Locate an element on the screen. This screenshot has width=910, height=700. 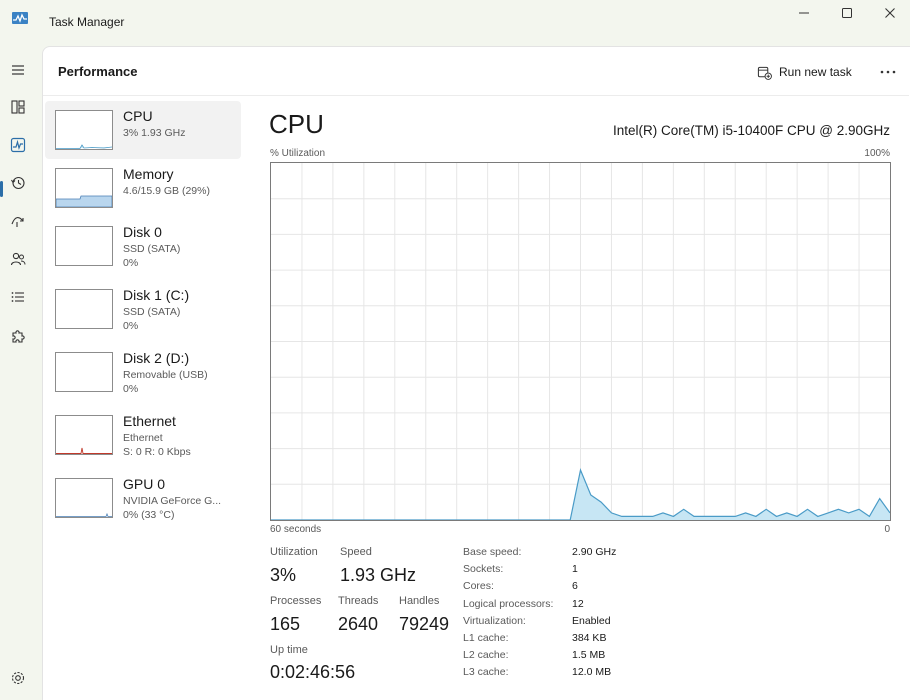
minimize-icon is located at coordinates (804, 13).